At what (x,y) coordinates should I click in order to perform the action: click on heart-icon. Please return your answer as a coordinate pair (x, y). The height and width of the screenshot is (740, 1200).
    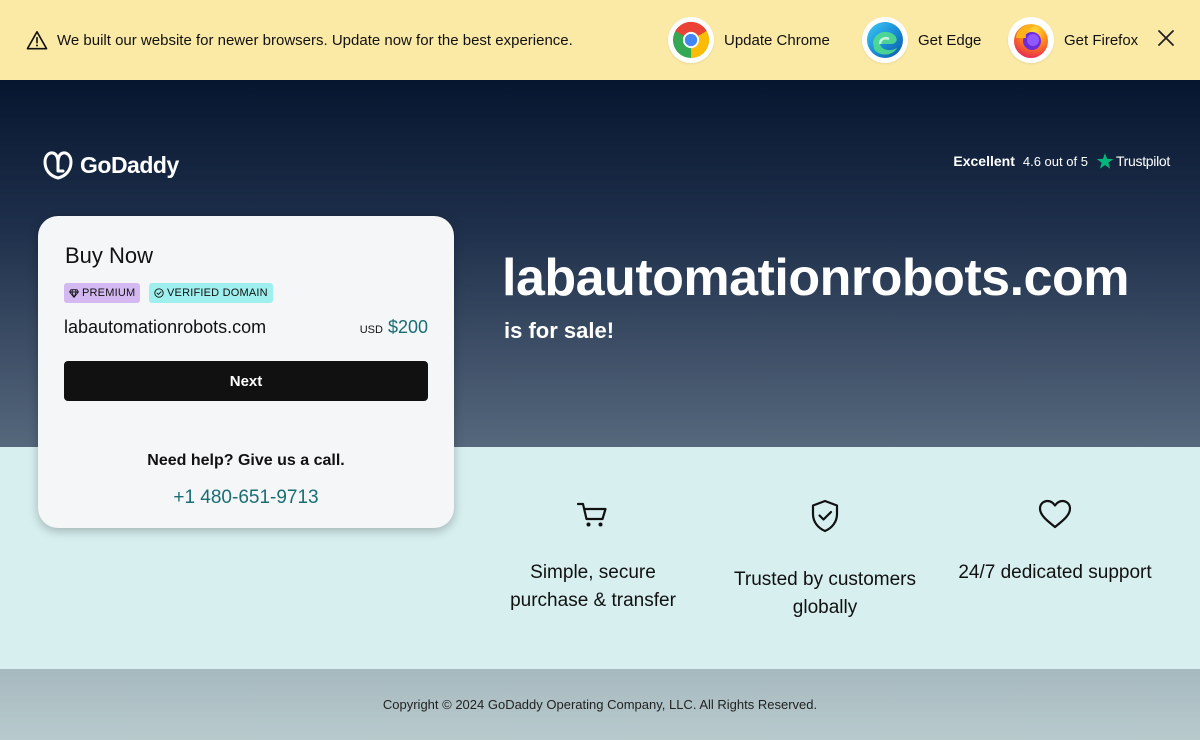
    Looking at the image, I should click on (1055, 514).